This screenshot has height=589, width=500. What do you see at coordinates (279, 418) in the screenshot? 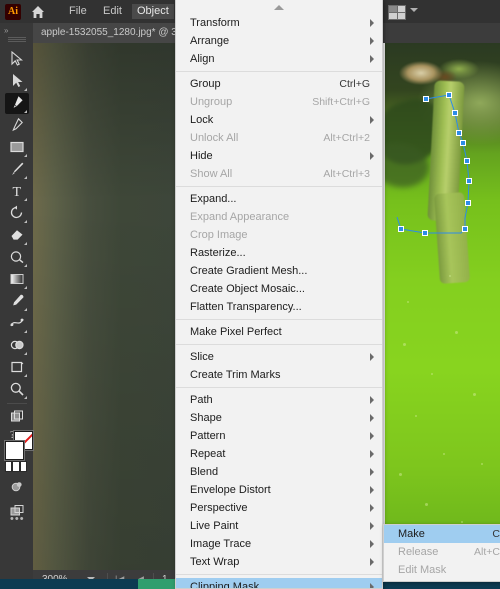
I see `menu-item-shape: Shape` at bounding box center [279, 418].